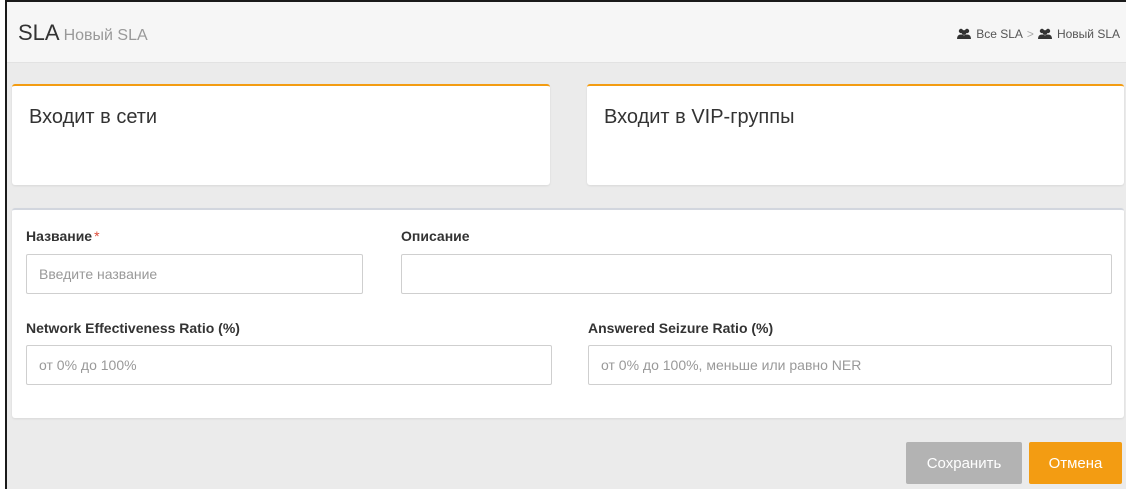 Image resolution: width=1126 pixels, height=489 pixels. What do you see at coordinates (1088, 34) in the screenshot?
I see `breadcrumb-label: Новый SLA` at bounding box center [1088, 34].